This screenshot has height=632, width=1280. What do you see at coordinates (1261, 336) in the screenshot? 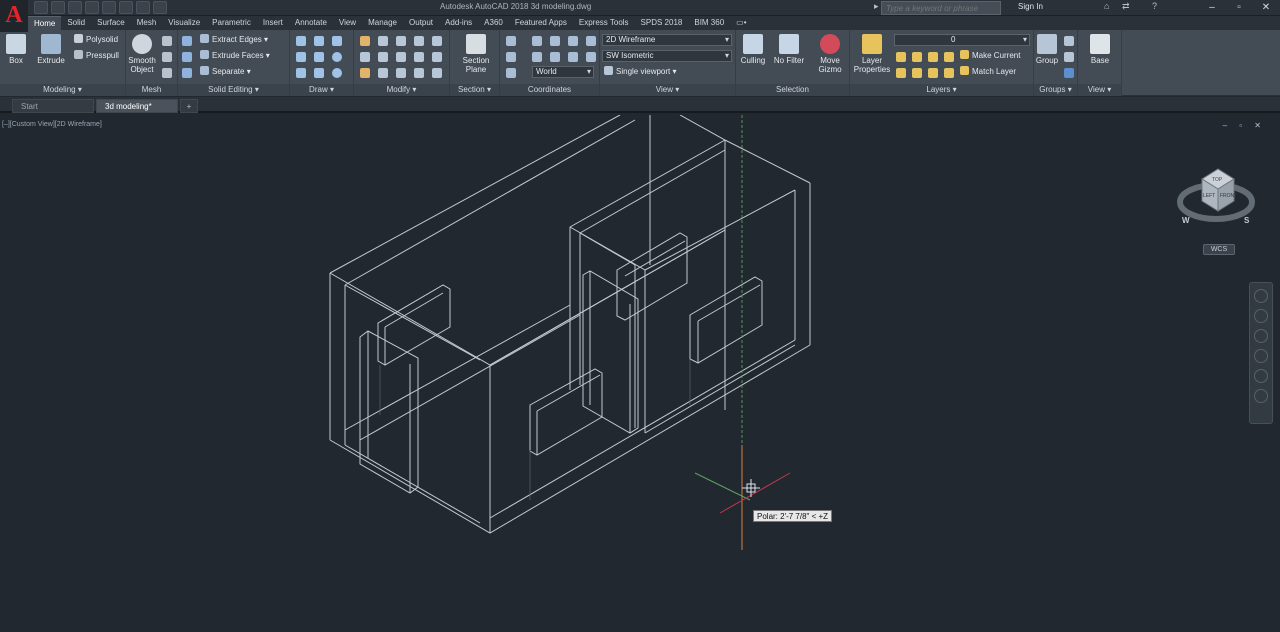
I see `zoom-icon` at bounding box center [1261, 336].